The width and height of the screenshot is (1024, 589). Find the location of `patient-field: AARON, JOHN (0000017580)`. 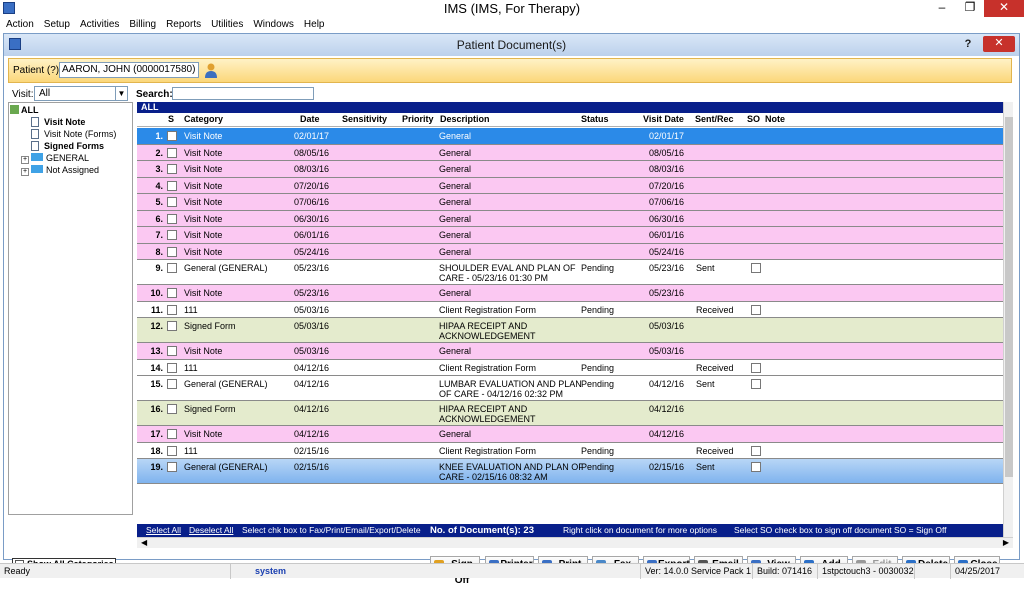

patient-field: AARON, JOHN (0000017580) is located at coordinates (129, 70).